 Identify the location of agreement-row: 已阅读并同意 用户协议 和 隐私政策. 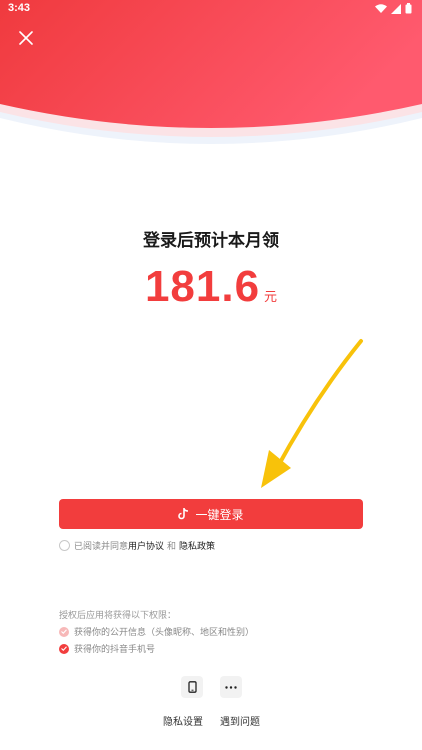
(137, 545).